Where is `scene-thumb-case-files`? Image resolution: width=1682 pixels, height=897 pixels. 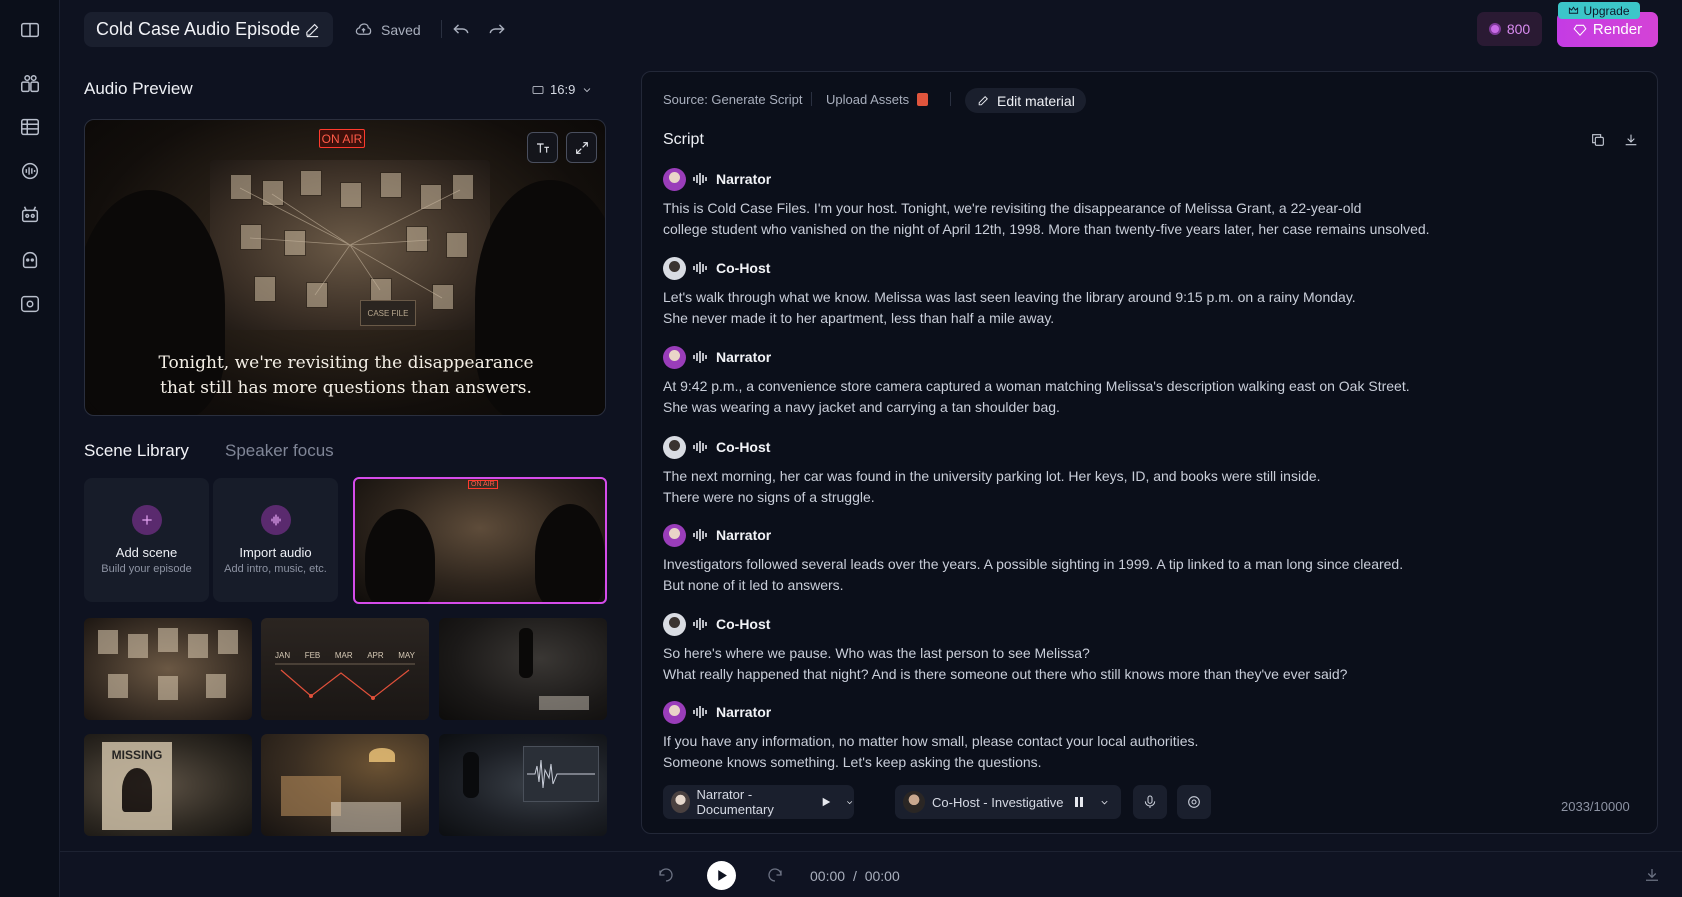
scene-thumb-case-files is located at coordinates (345, 785).